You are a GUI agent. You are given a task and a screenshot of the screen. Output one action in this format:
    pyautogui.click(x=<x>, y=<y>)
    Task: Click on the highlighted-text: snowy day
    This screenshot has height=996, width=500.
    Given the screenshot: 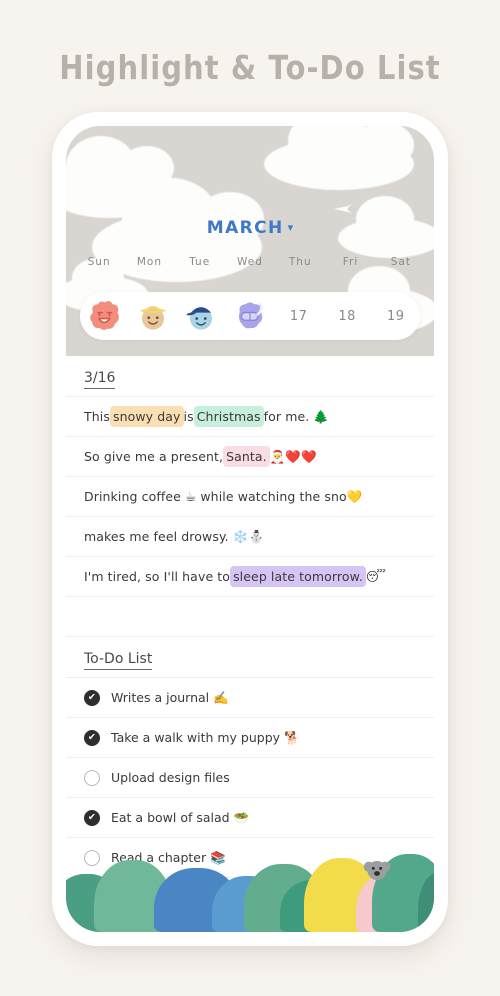 What is the action you would take?
    pyautogui.click(x=146, y=416)
    